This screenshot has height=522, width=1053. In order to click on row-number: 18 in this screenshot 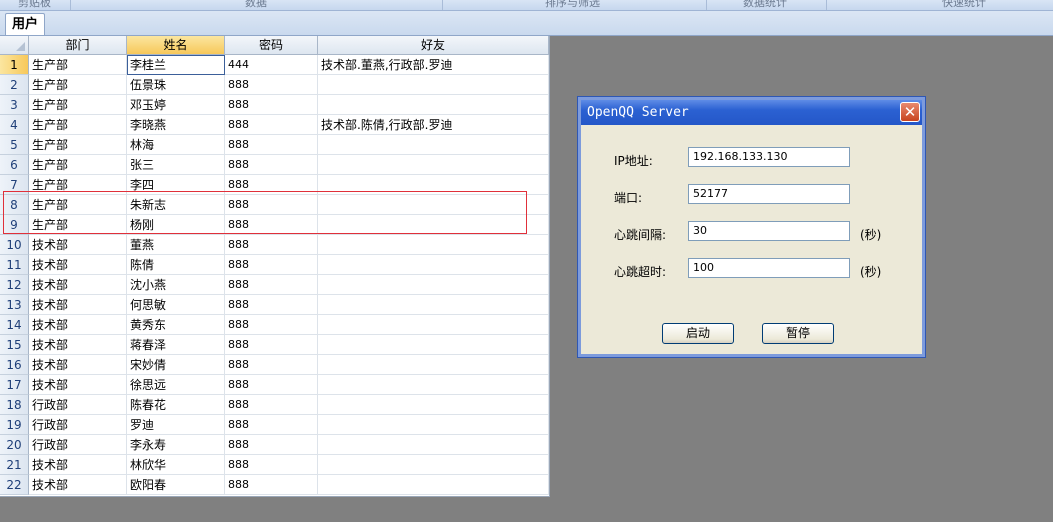, I will do `click(14, 405)`.